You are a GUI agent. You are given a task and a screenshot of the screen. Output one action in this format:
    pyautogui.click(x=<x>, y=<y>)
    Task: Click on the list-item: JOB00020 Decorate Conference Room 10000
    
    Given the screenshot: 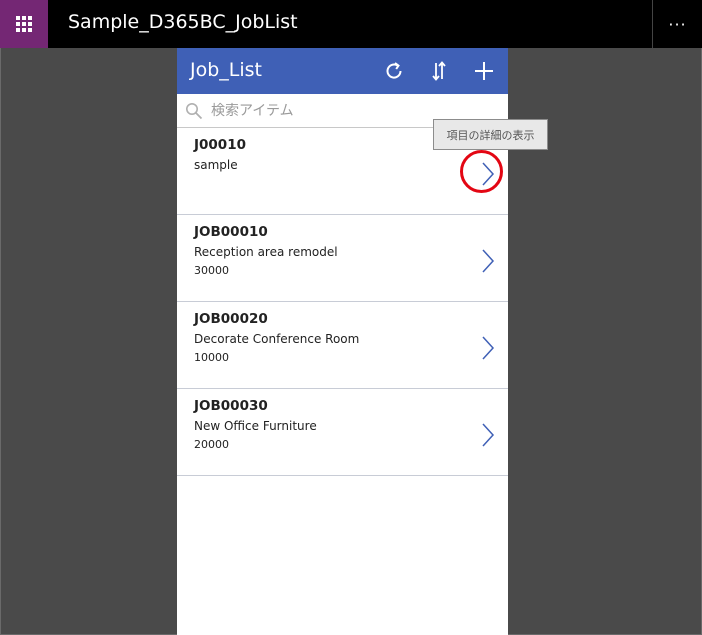 What is the action you would take?
    pyautogui.click(x=342, y=345)
    